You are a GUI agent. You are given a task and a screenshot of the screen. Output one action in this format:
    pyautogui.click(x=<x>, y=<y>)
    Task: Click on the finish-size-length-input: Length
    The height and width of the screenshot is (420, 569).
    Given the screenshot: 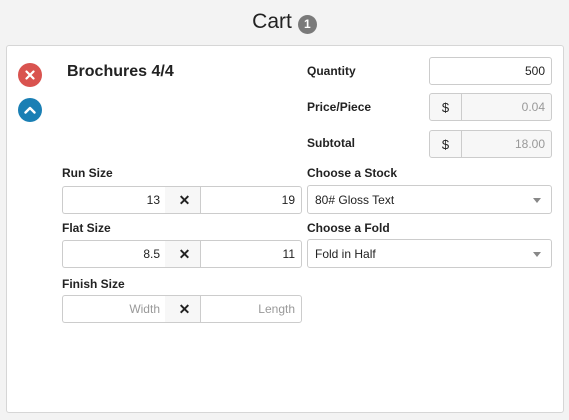 What is the action you would take?
    pyautogui.click(x=251, y=309)
    